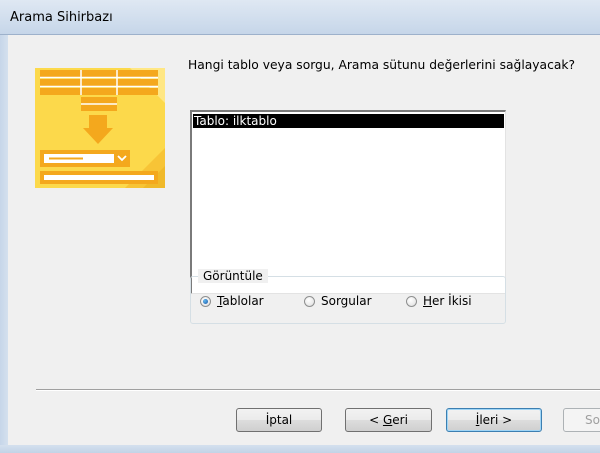 This screenshot has width=600, height=453. I want to click on cancel-button: İptal, so click(279, 420).